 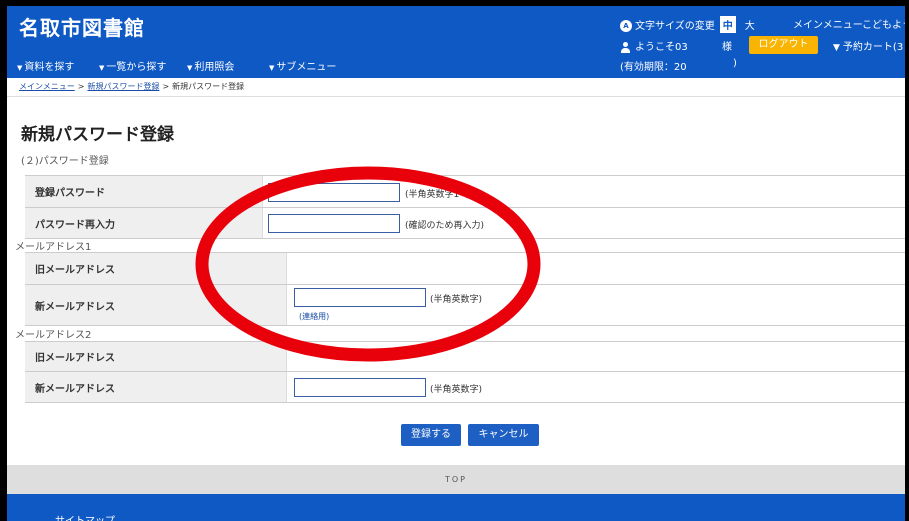 I want to click on library-logo: 名取市図書館, so click(x=82, y=26).